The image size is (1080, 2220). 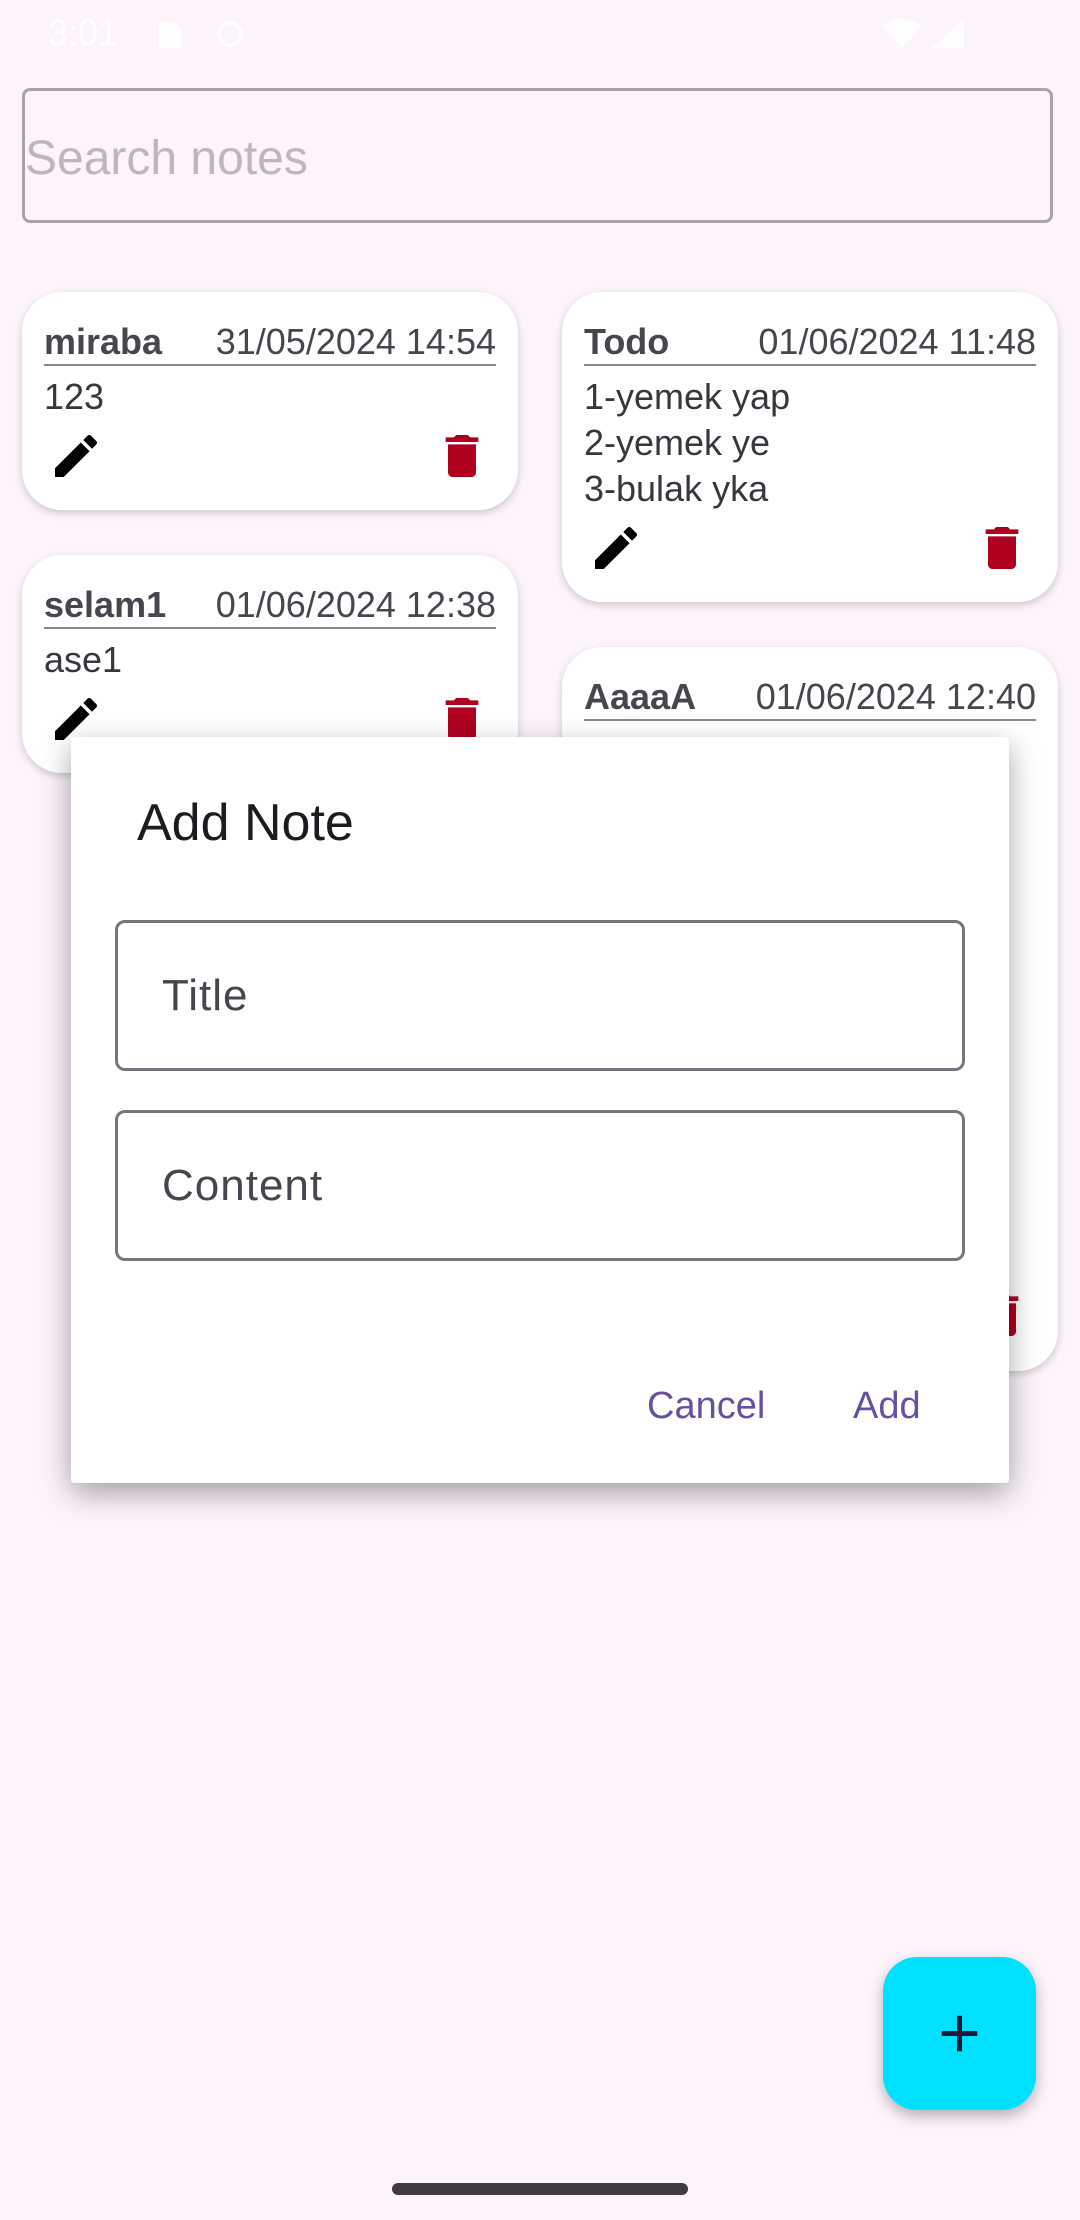 I want to click on plus-icon, so click(x=959, y=2033).